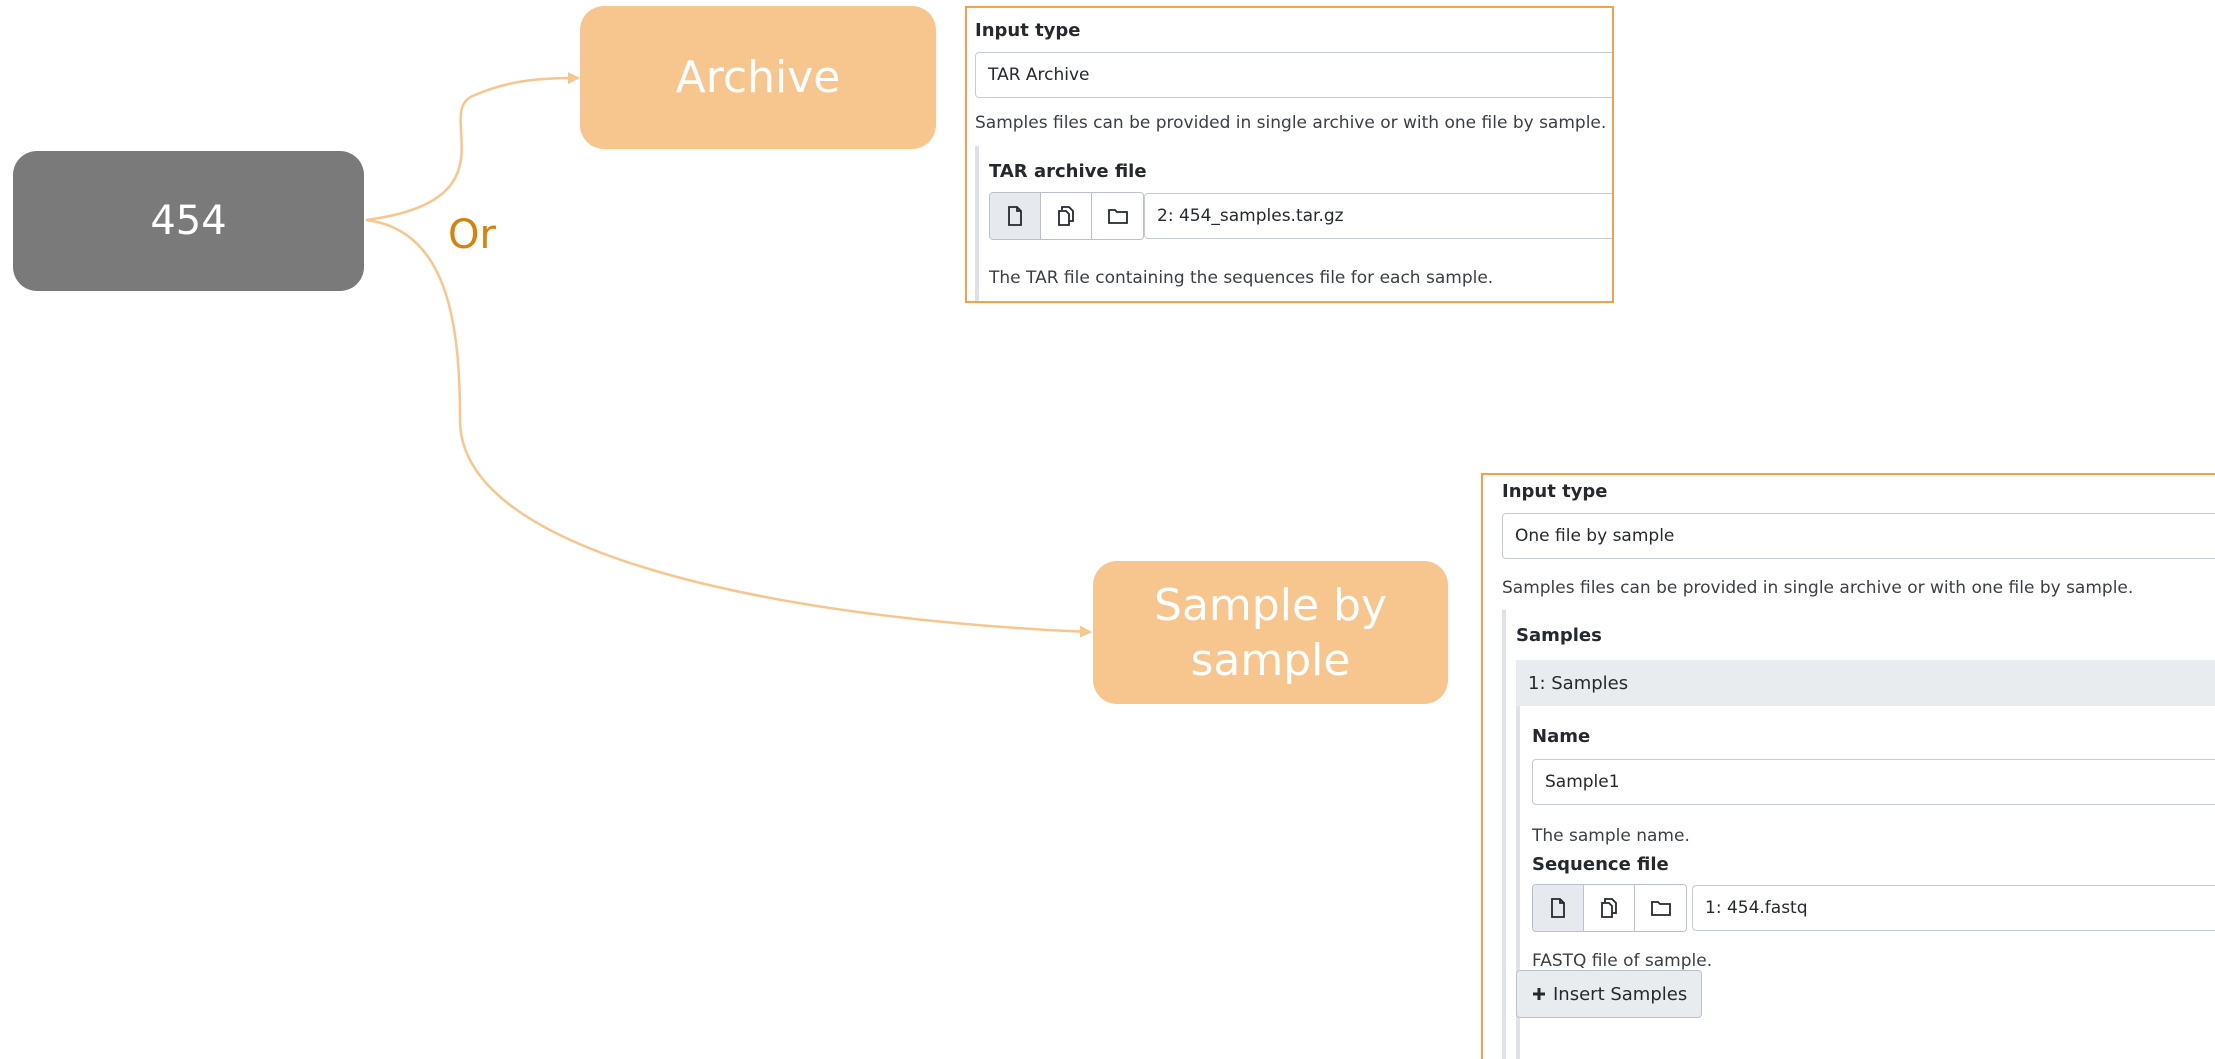  I want to click on name-label: Name, so click(1561, 736).